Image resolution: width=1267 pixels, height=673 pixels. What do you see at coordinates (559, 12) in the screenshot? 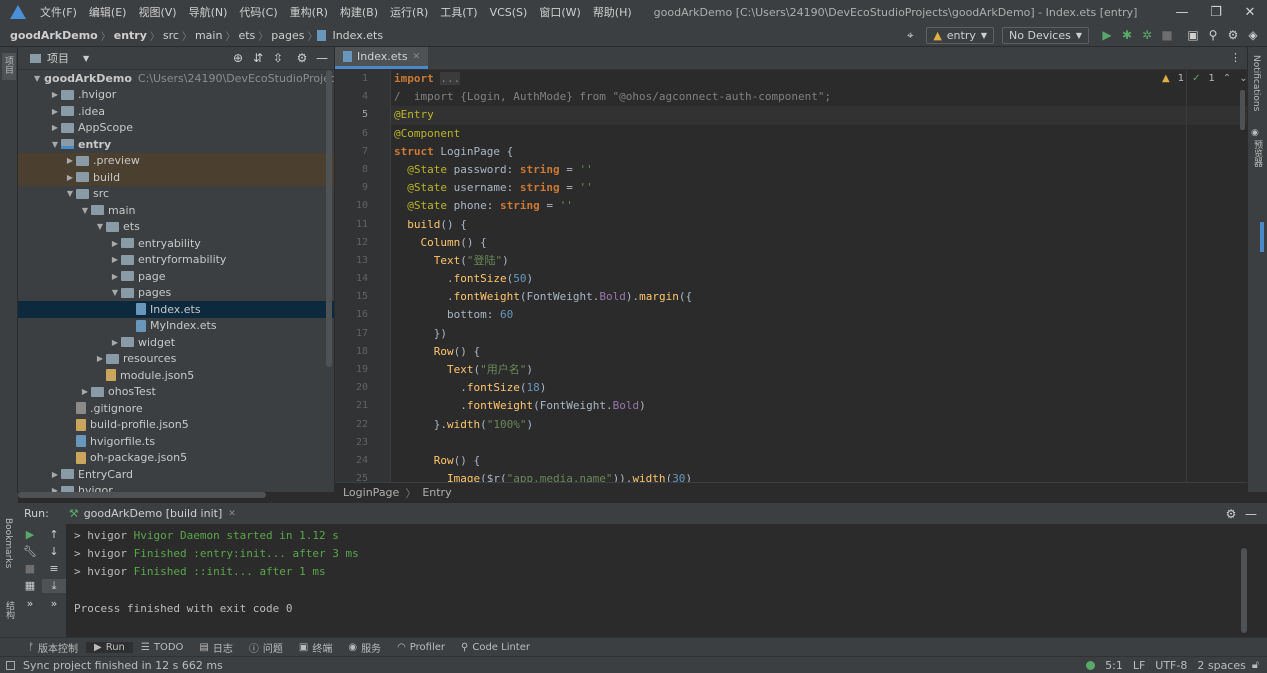
I see `menu-window: 窗口(W)` at bounding box center [559, 12].